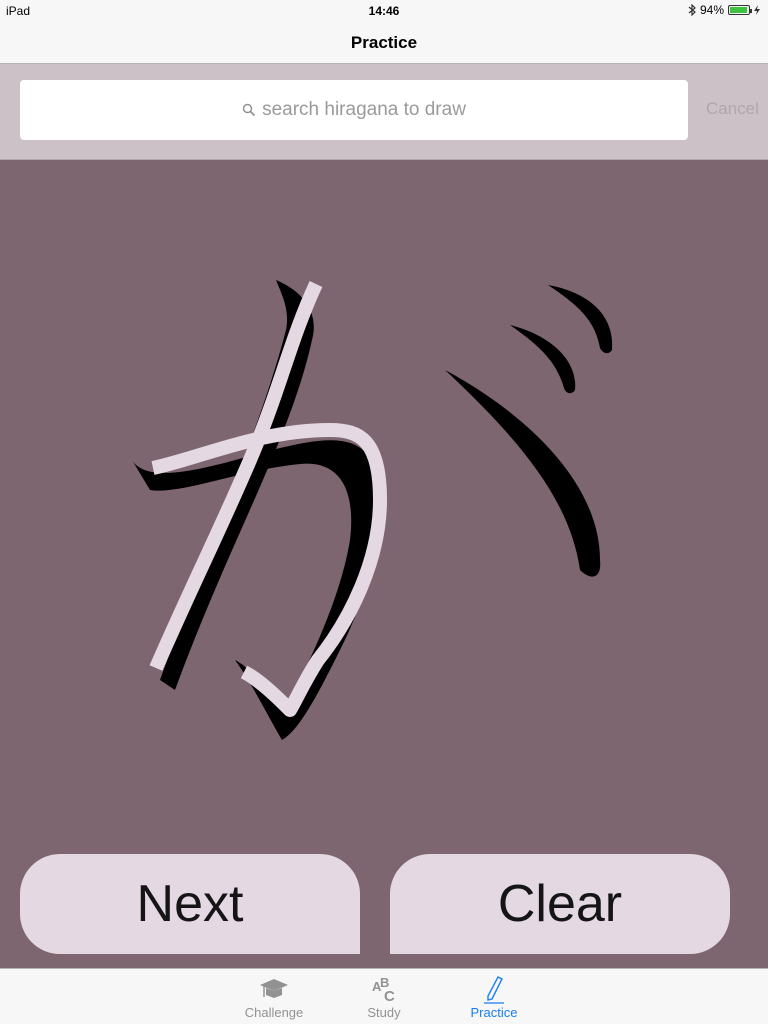 Image resolution: width=768 pixels, height=1024 pixels. I want to click on svg-text: C, so click(389, 996).